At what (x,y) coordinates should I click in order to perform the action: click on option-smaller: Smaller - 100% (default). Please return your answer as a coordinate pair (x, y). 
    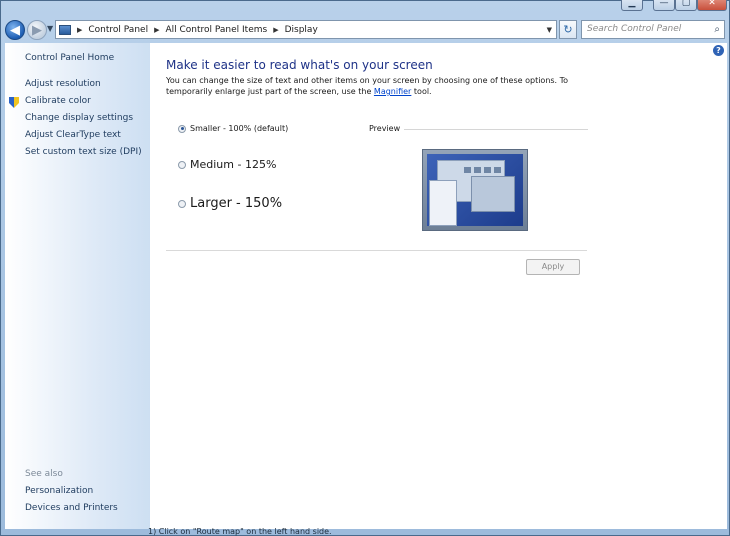
    Looking at the image, I should click on (233, 128).